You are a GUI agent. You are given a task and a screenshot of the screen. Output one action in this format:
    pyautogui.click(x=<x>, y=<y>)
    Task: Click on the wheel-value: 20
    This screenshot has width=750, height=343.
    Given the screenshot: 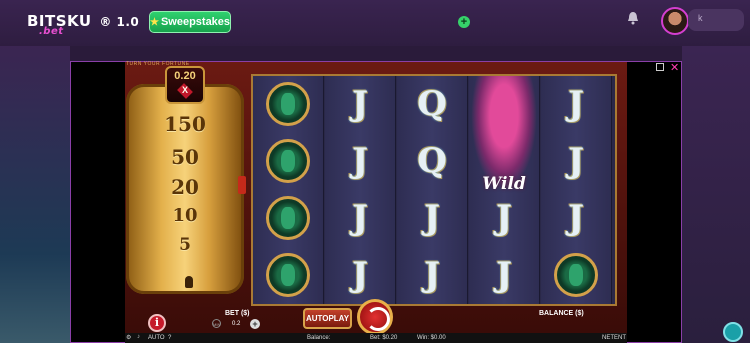 What is the action you would take?
    pyautogui.click(x=185, y=187)
    